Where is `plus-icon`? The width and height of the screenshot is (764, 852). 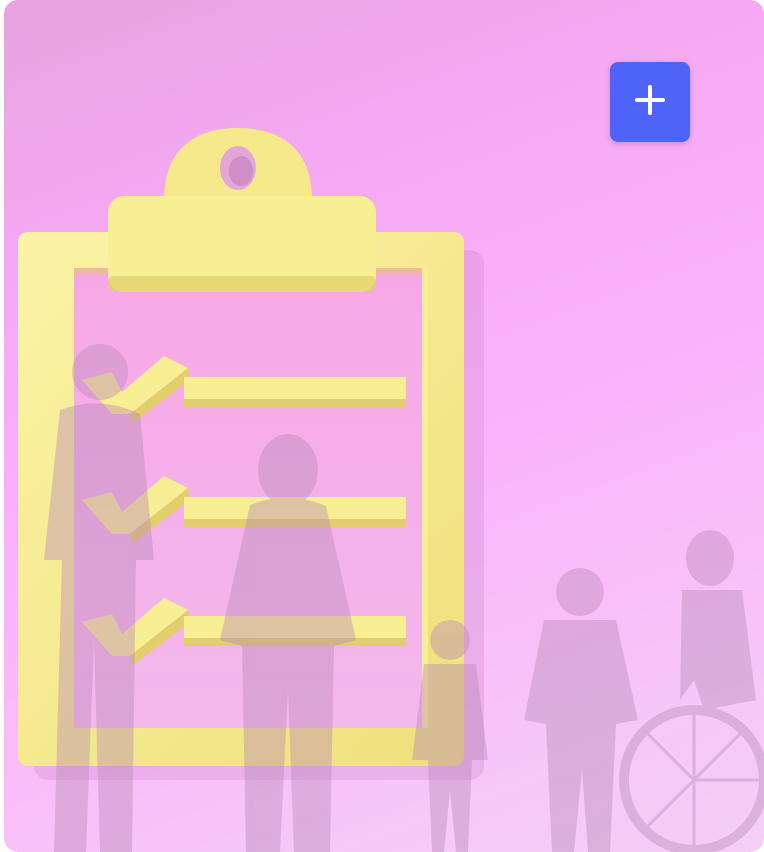
plus-icon is located at coordinates (650, 102).